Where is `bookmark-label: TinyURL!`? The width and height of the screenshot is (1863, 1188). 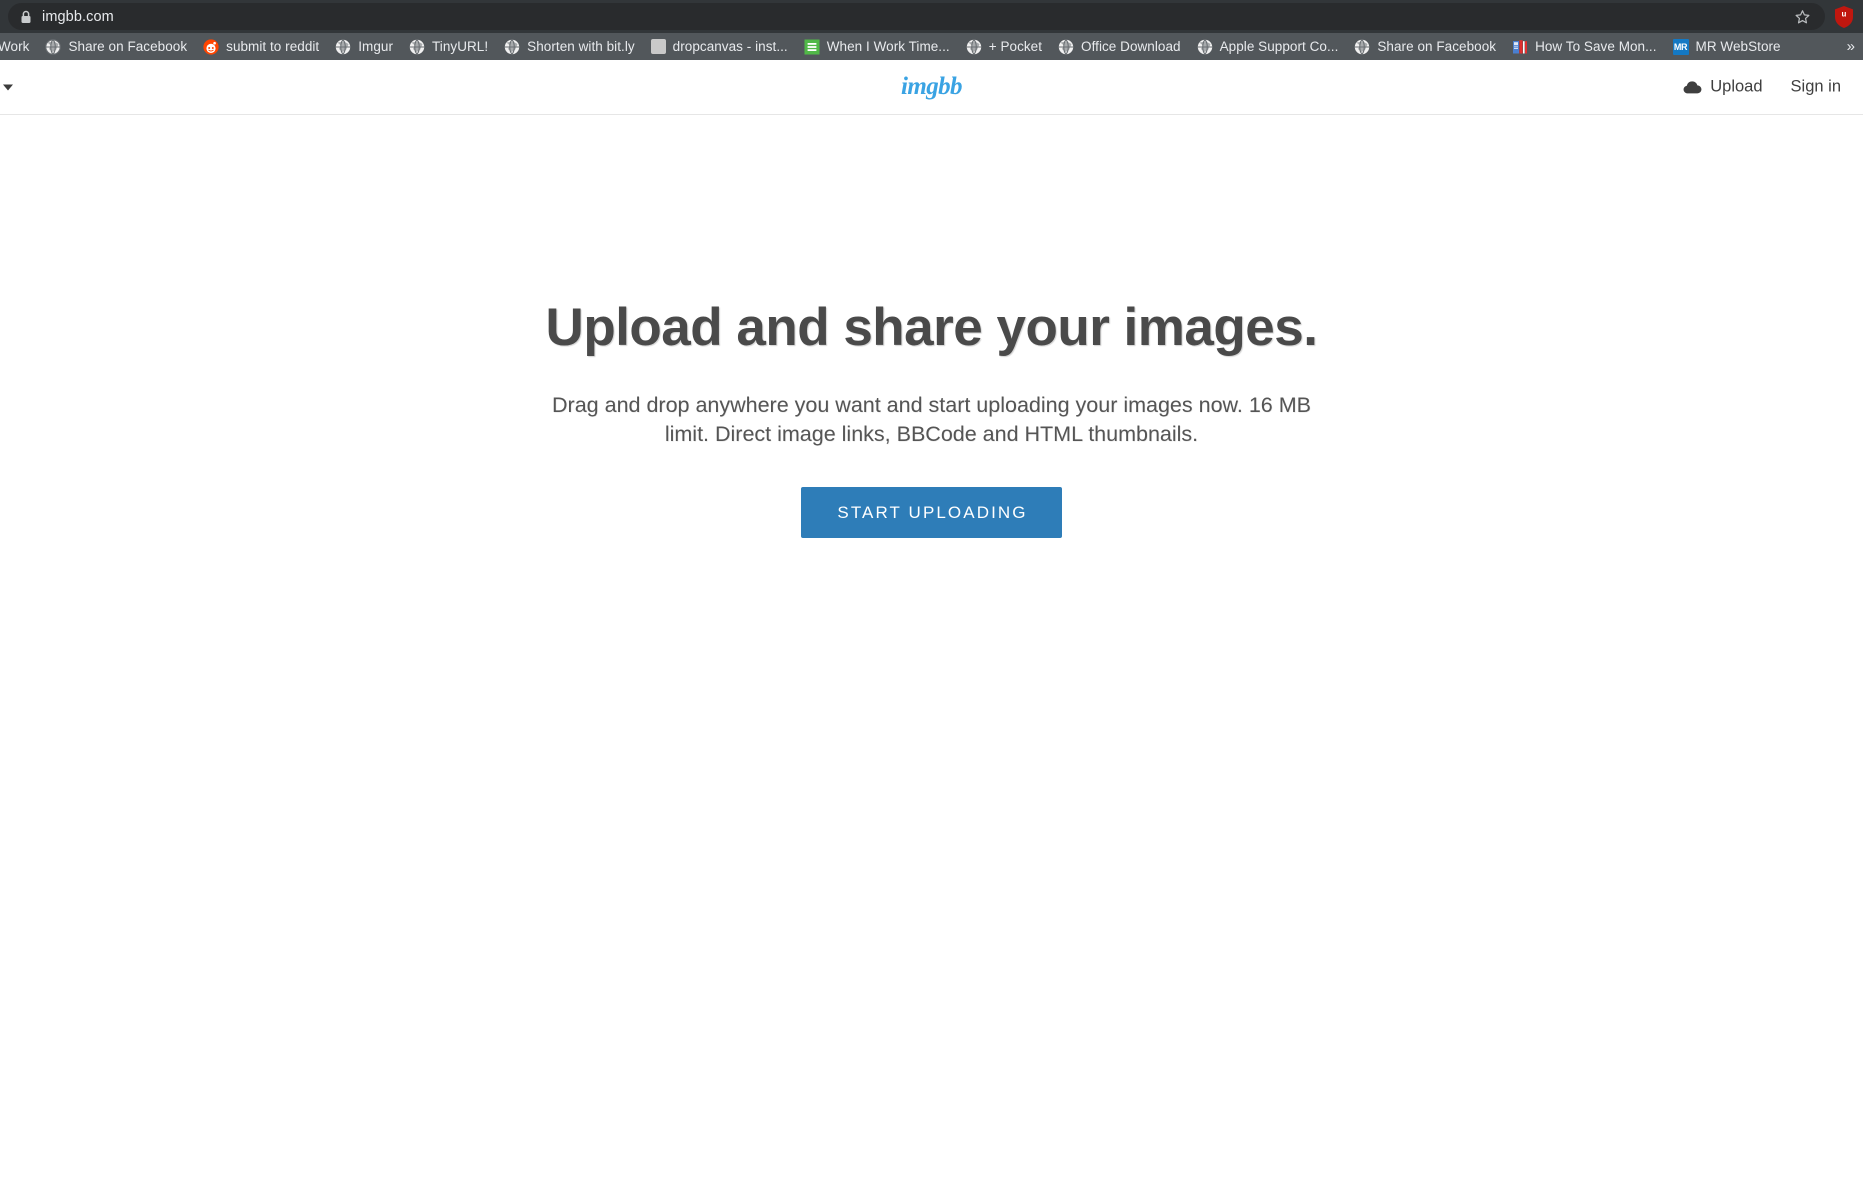
bookmark-label: TinyURL! is located at coordinates (460, 46).